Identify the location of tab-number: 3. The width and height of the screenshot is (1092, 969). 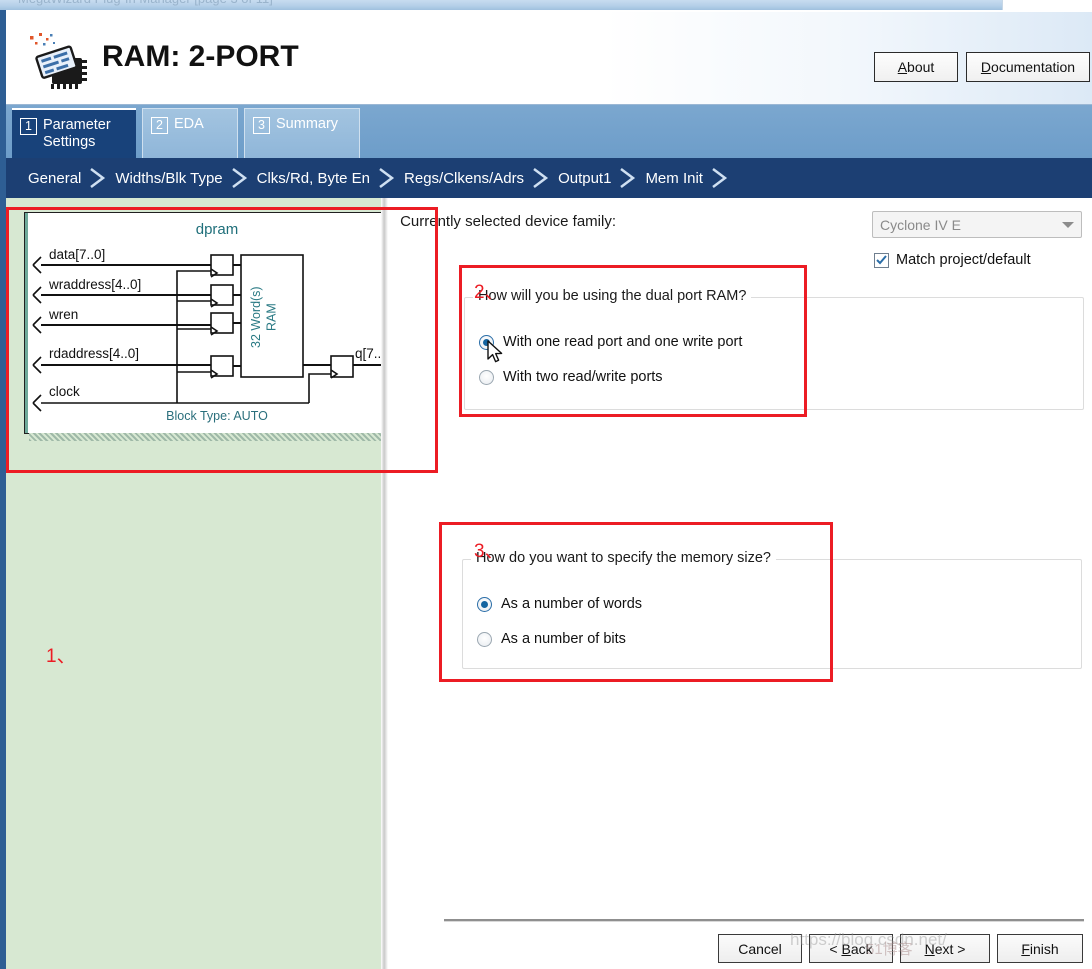
(261, 125).